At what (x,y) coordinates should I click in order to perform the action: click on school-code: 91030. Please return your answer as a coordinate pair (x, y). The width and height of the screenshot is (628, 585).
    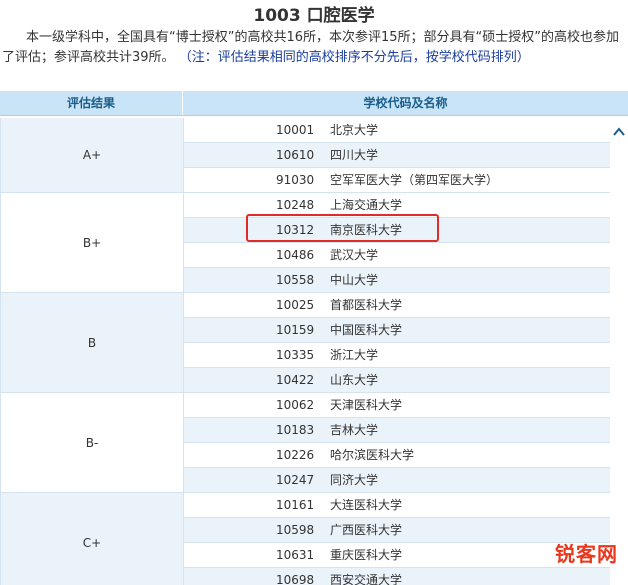
    Looking at the image, I should click on (295, 180).